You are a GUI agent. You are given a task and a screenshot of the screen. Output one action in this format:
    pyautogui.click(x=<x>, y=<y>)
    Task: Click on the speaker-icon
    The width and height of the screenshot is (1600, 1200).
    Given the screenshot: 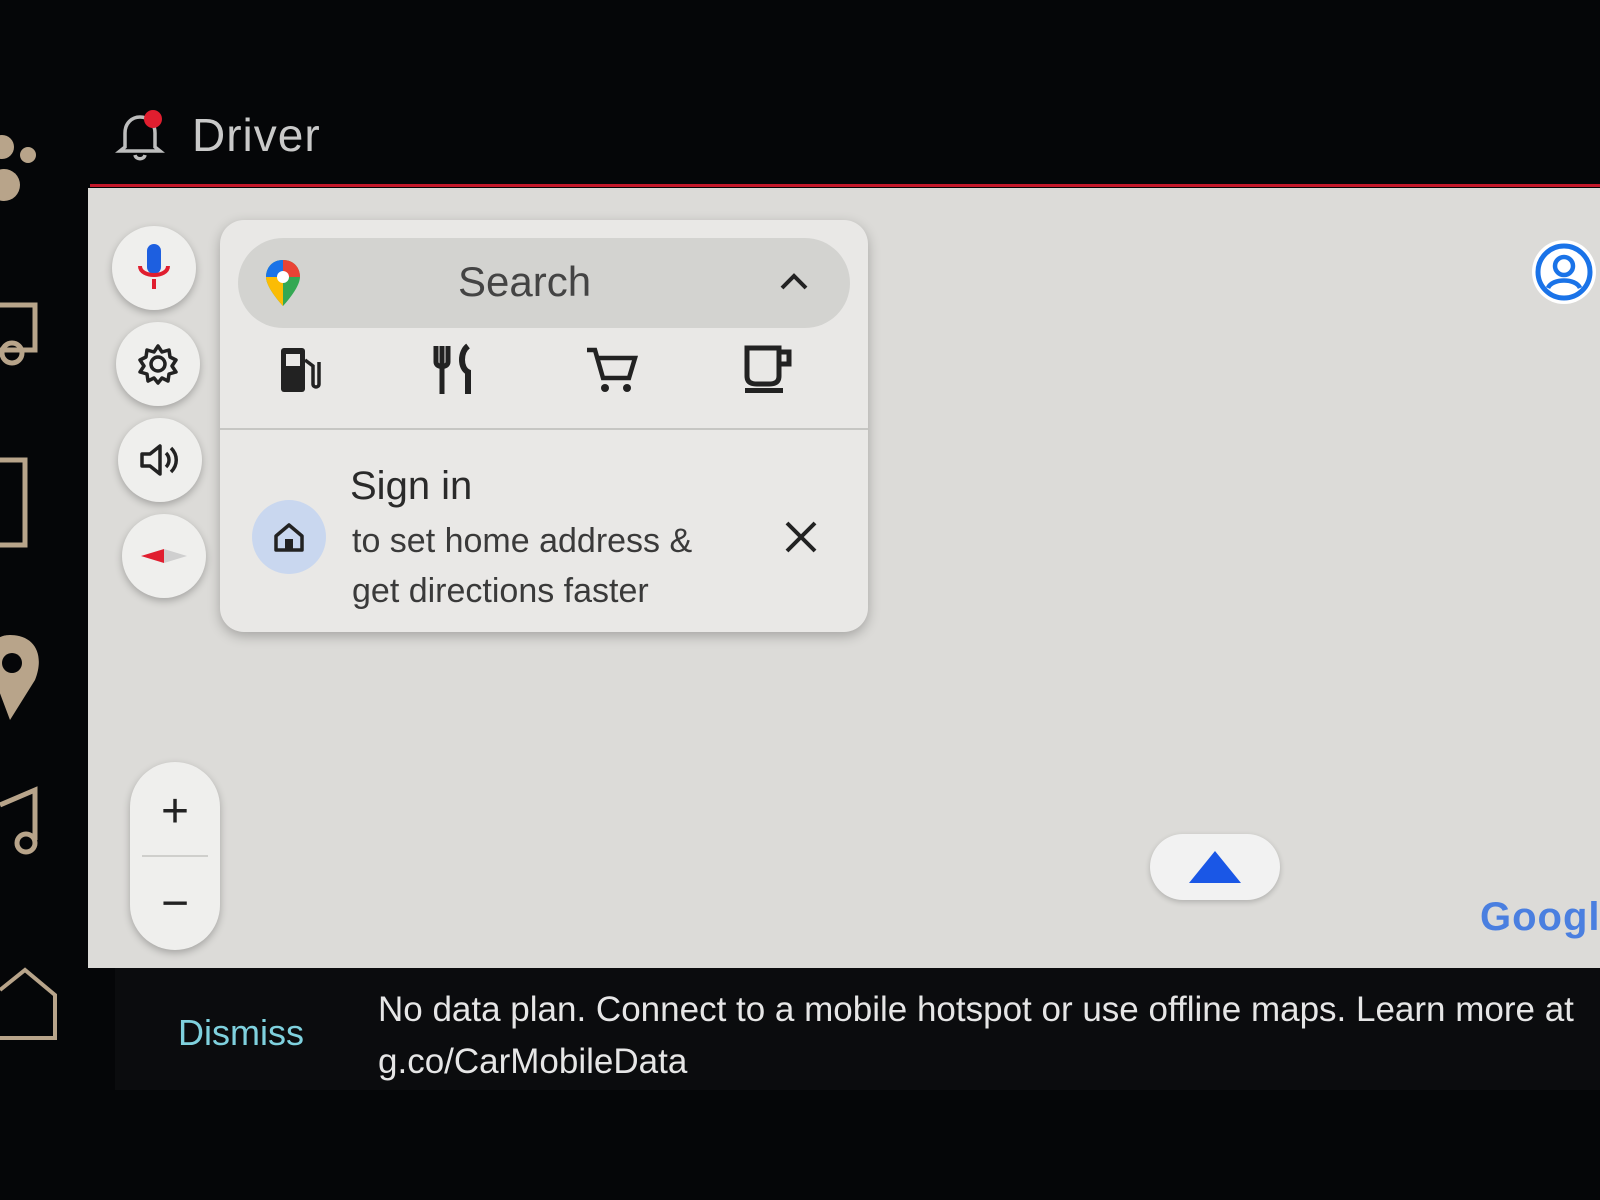 What is the action you would take?
    pyautogui.click(x=159, y=460)
    